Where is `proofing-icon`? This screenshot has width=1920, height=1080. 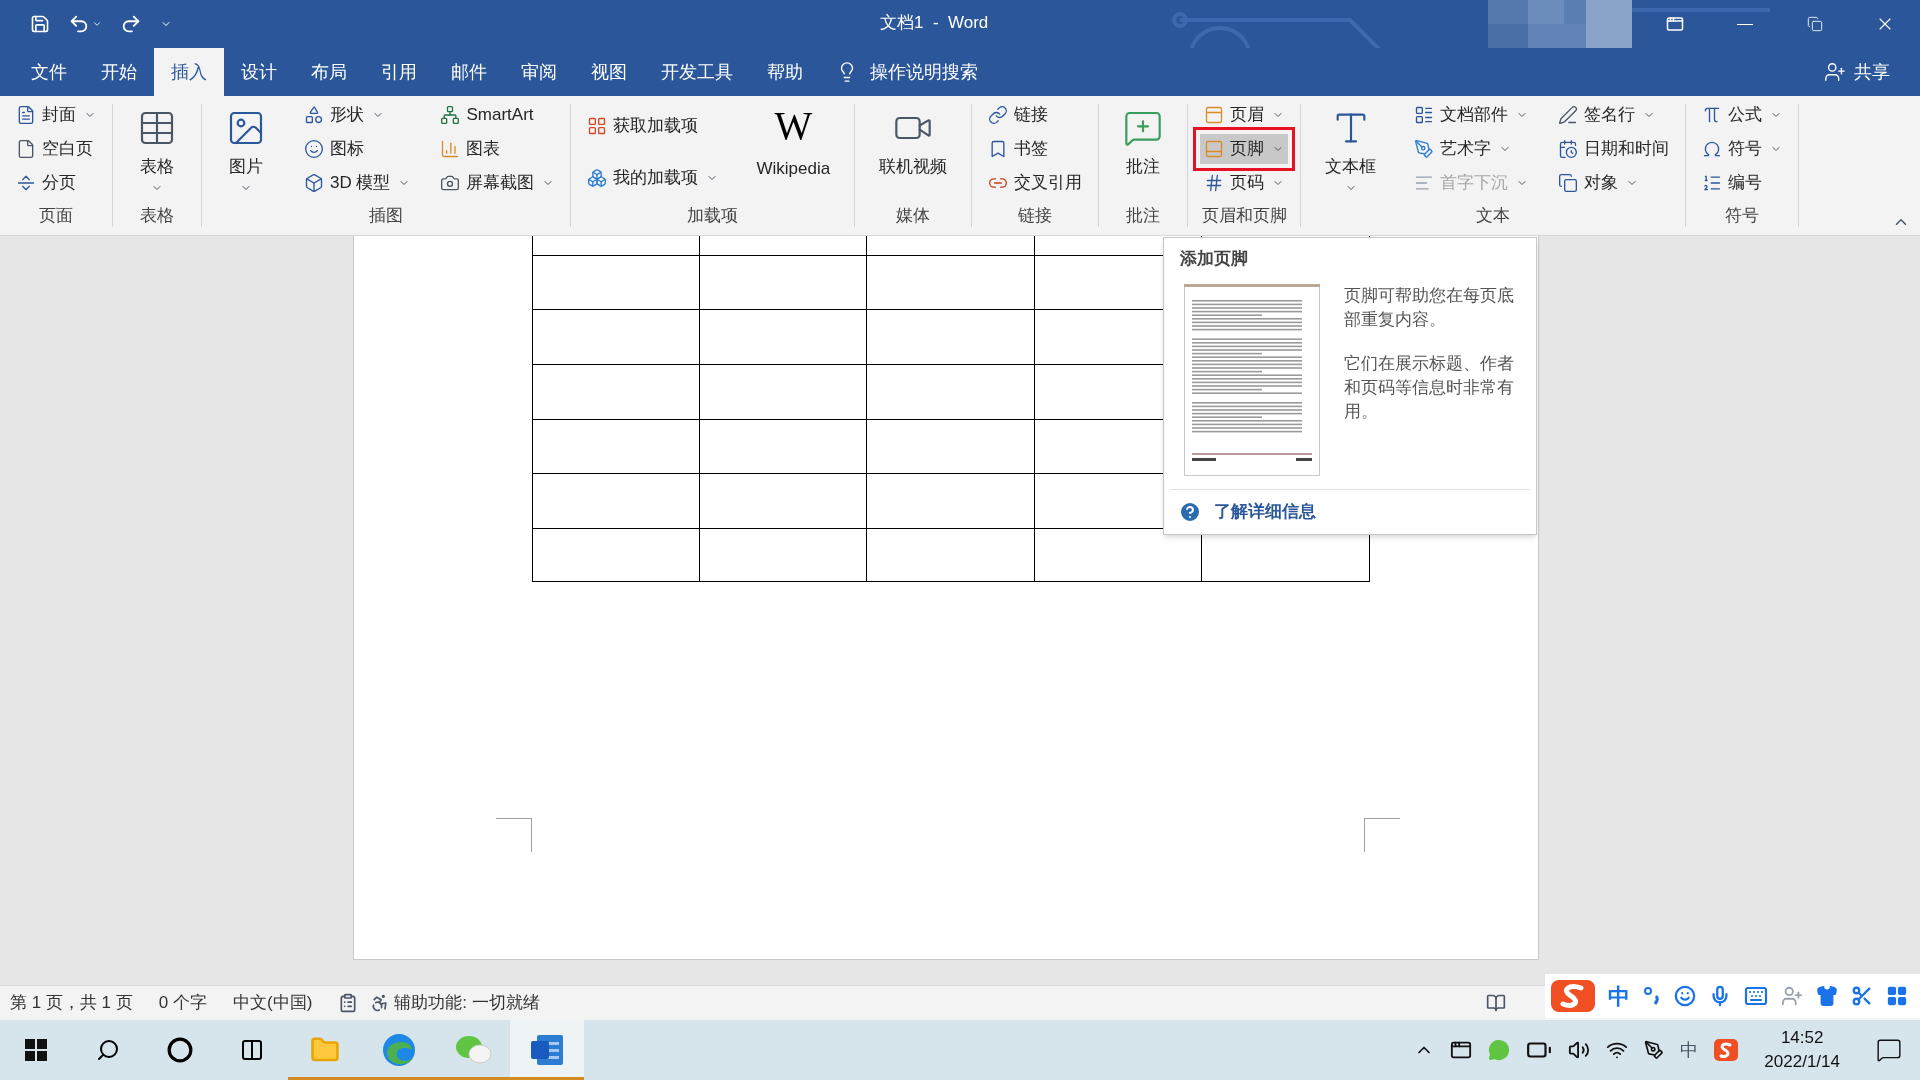 proofing-icon is located at coordinates (348, 1003).